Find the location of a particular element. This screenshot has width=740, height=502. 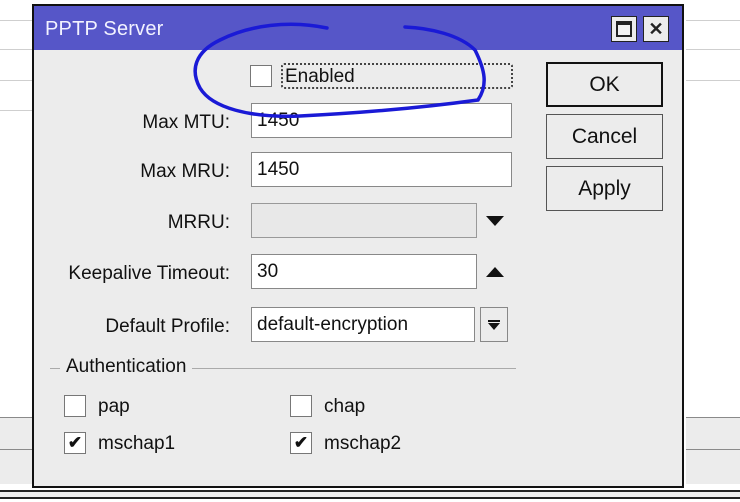

background-bottom-bar is located at coordinates (370, 499).